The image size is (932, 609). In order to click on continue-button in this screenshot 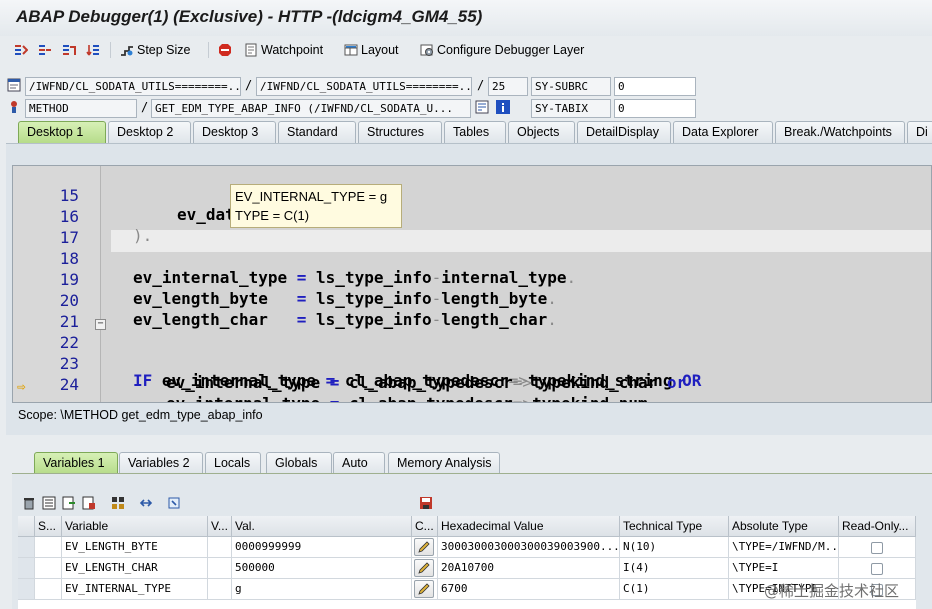, I will do `click(93, 50)`.